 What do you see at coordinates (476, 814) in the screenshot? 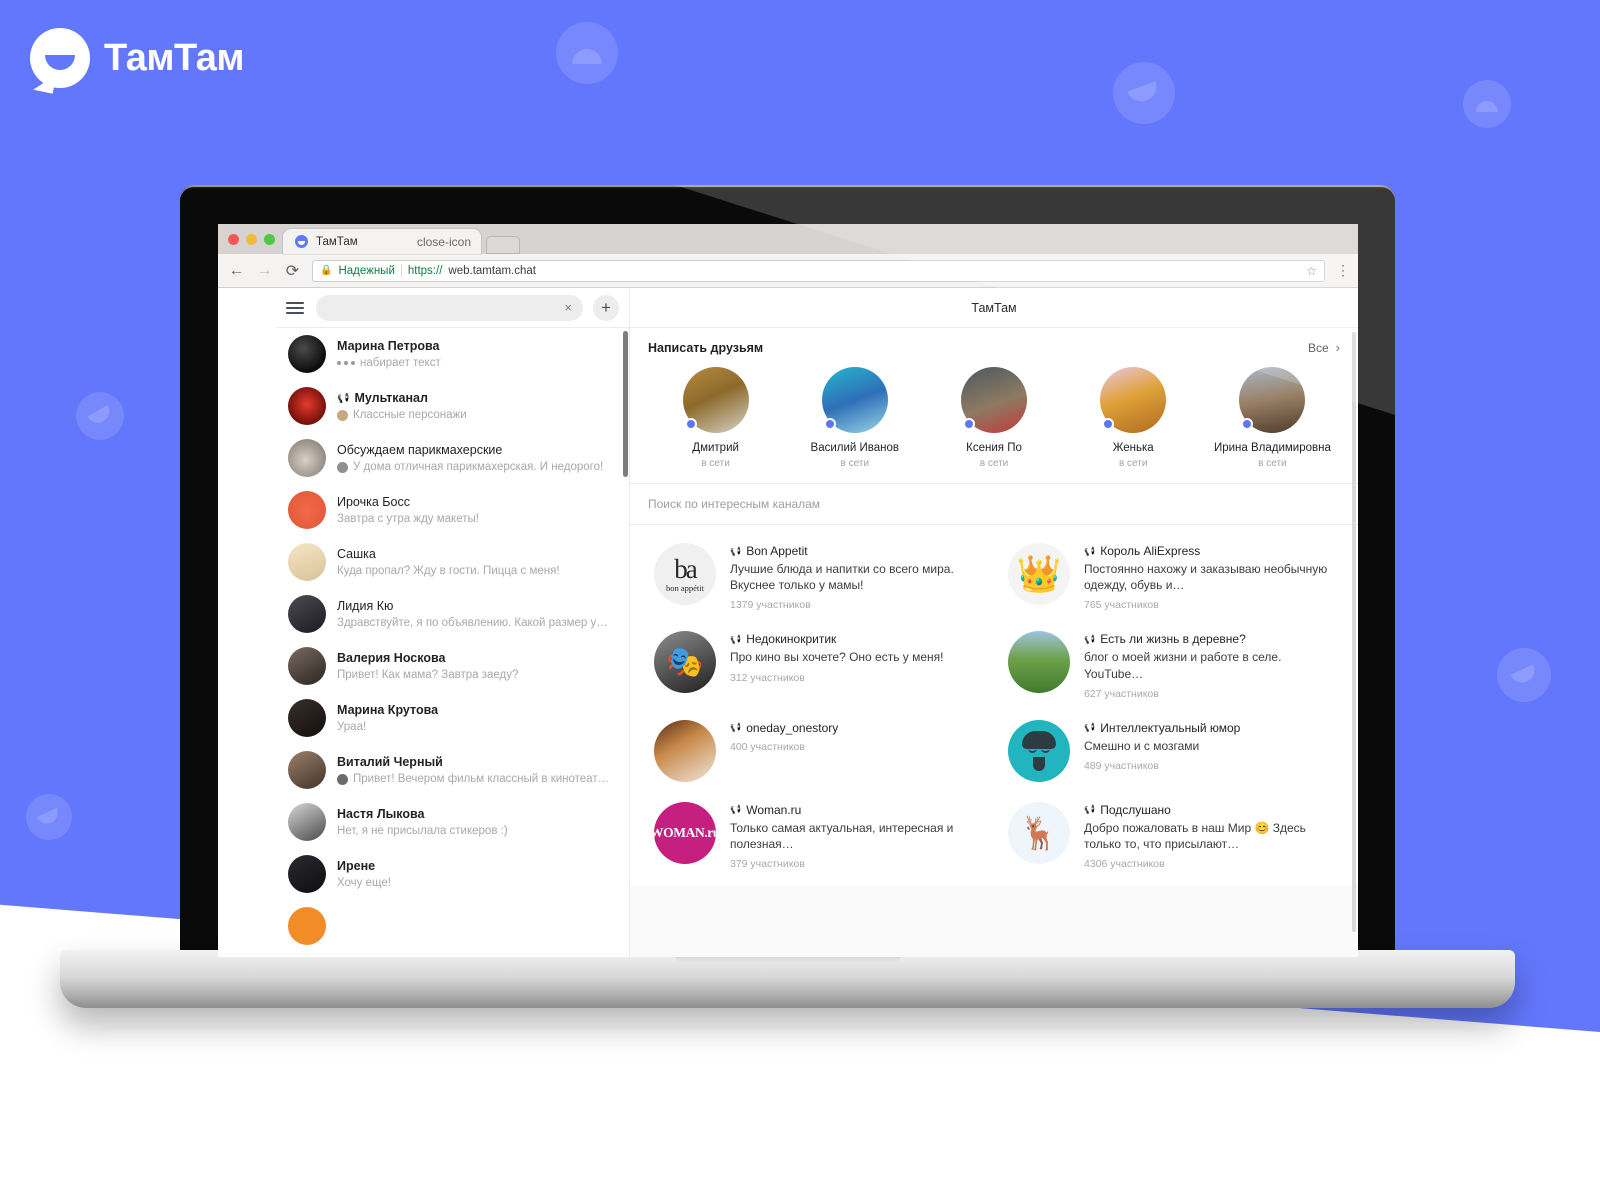
I see `chat-item-title: Настя Лыкова` at bounding box center [476, 814].